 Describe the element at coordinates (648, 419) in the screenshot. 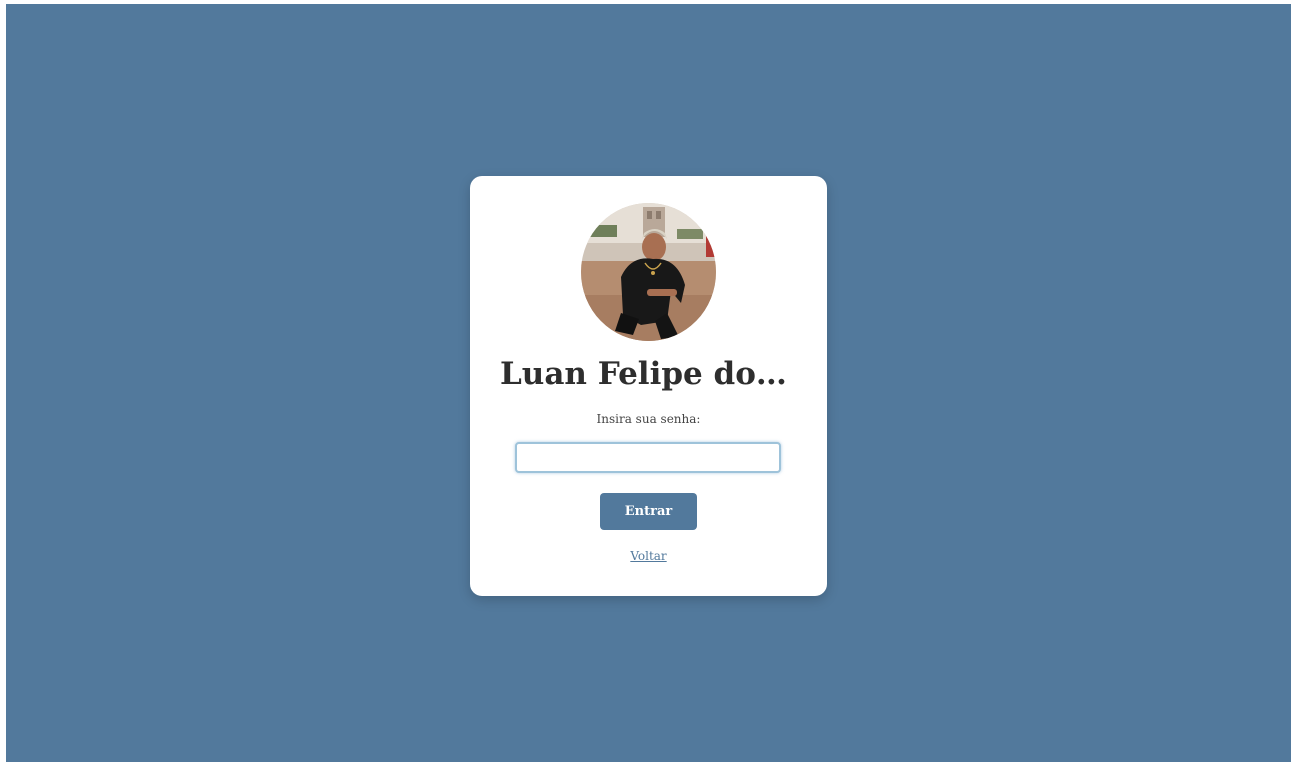

I see `password-label: Insira sua senha:` at that location.